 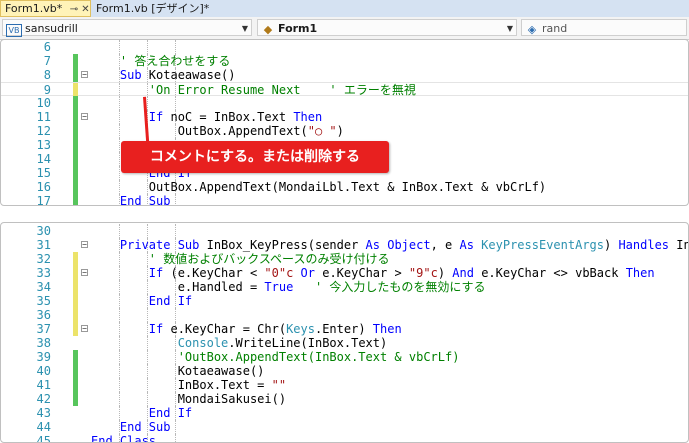 What do you see at coordinates (532, 29) in the screenshot?
I see `field-icon: ◈` at bounding box center [532, 29].